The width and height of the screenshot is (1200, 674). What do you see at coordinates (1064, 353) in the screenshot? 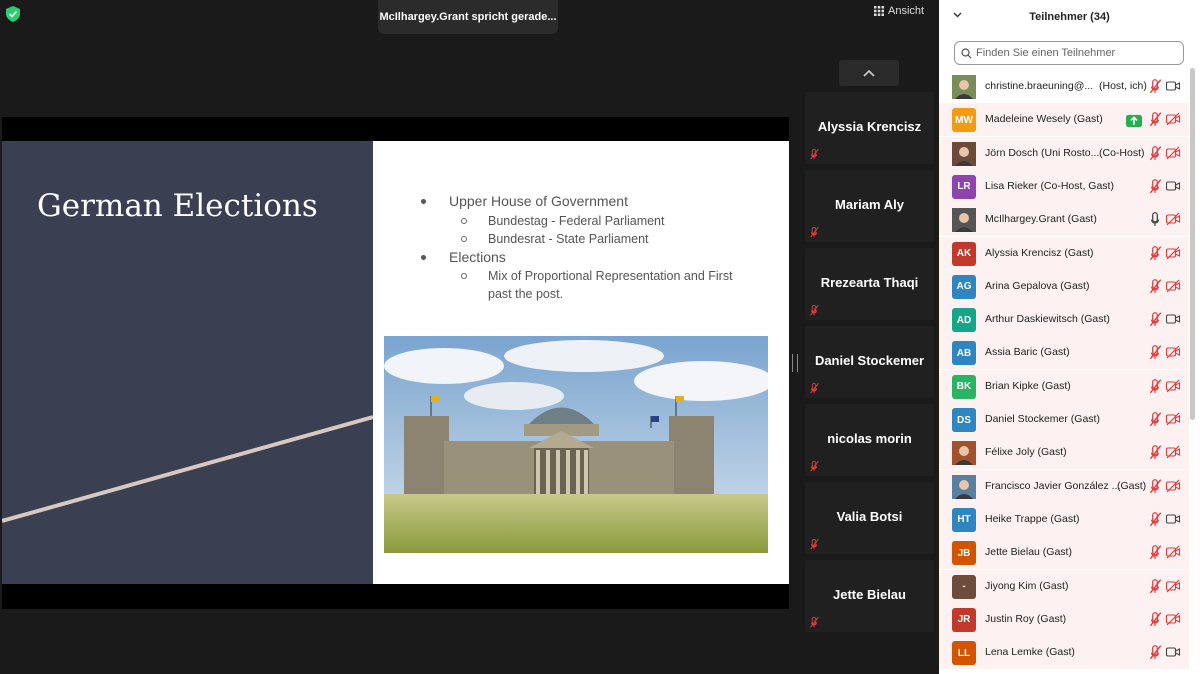
I see `participant-row: AB Assia Baric (Gast)` at bounding box center [1064, 353].